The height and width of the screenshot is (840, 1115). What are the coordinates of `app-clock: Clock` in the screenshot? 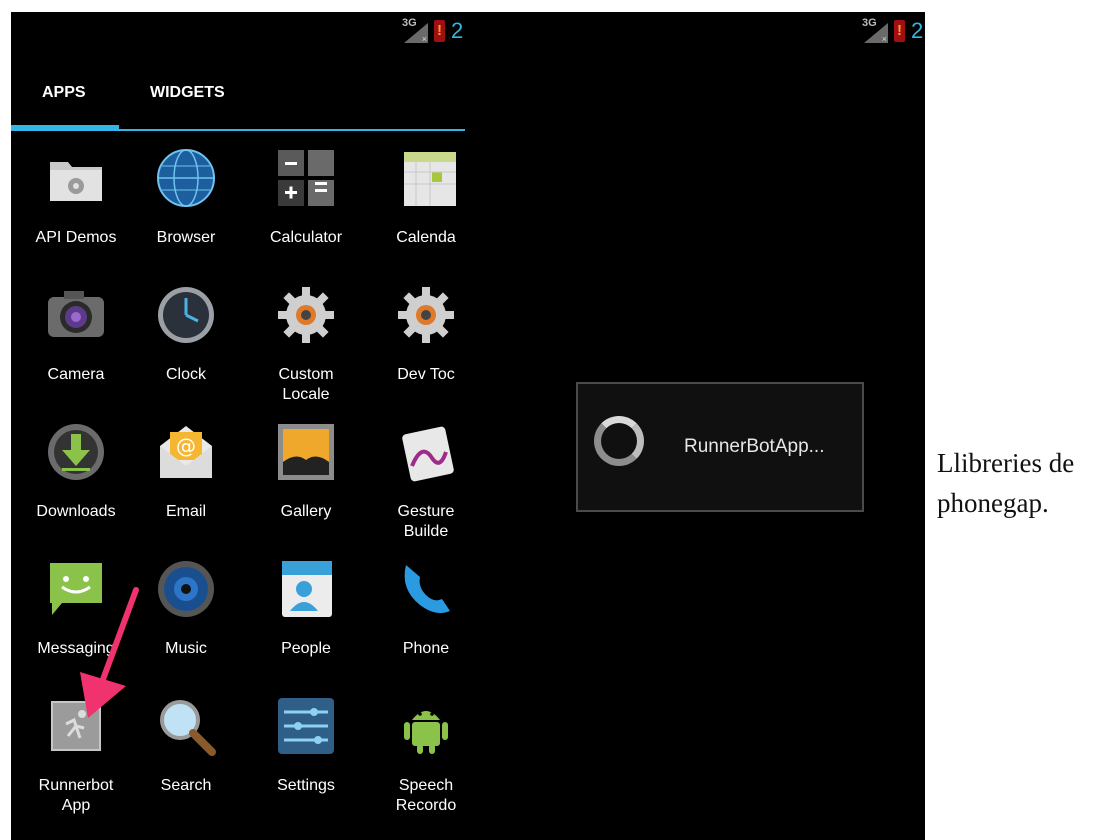 It's located at (186, 344).